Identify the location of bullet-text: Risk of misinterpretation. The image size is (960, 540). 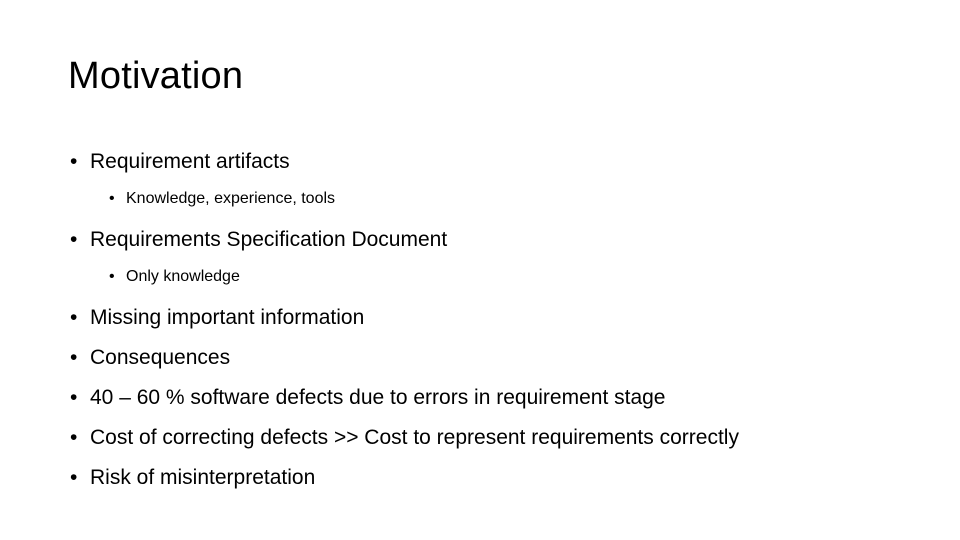
(203, 477).